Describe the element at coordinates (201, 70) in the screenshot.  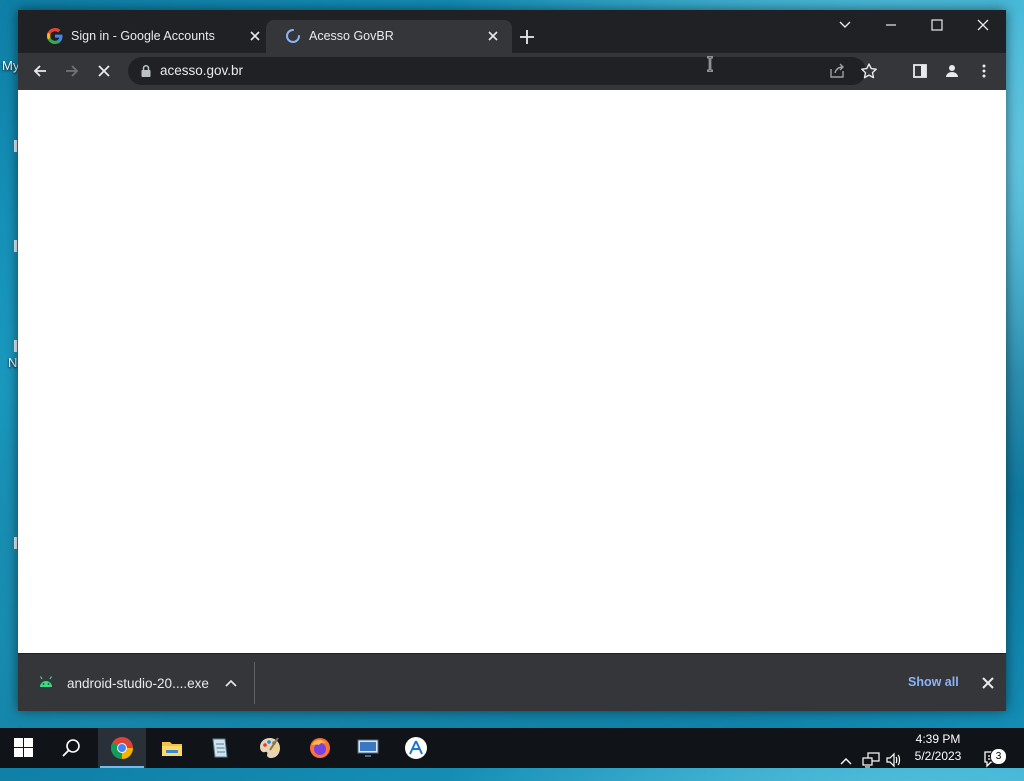
I see `url-text: acesso.gov.br` at that location.